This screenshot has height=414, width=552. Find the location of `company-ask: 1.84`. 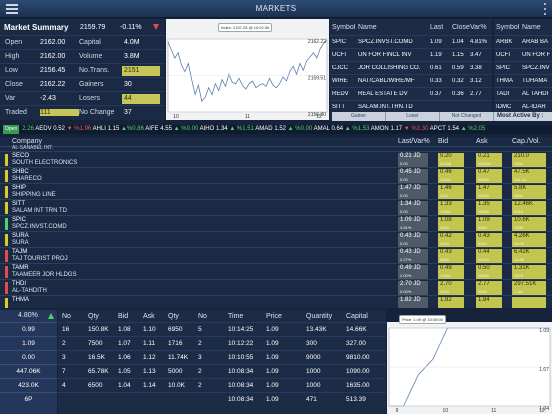

company-ask: 1.84 is located at coordinates (484, 300).